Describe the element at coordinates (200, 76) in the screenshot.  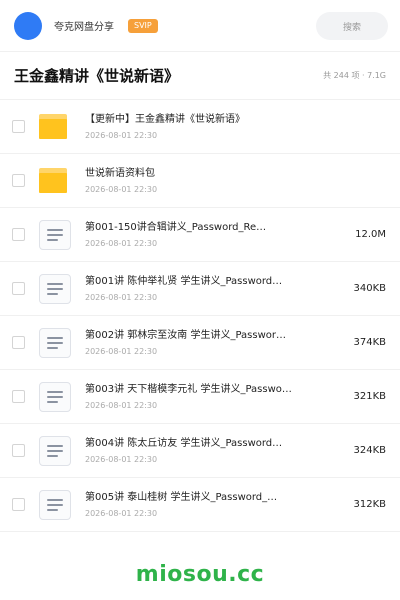
I see `title-bar: 王金鑫精讲《世说新语》 共 244 项 · 7.1G` at that location.